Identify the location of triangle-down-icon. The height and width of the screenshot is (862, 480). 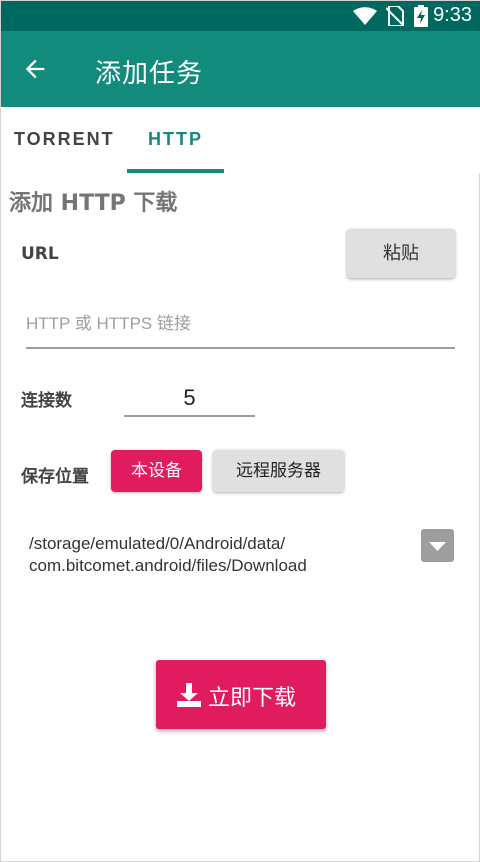
(437, 546).